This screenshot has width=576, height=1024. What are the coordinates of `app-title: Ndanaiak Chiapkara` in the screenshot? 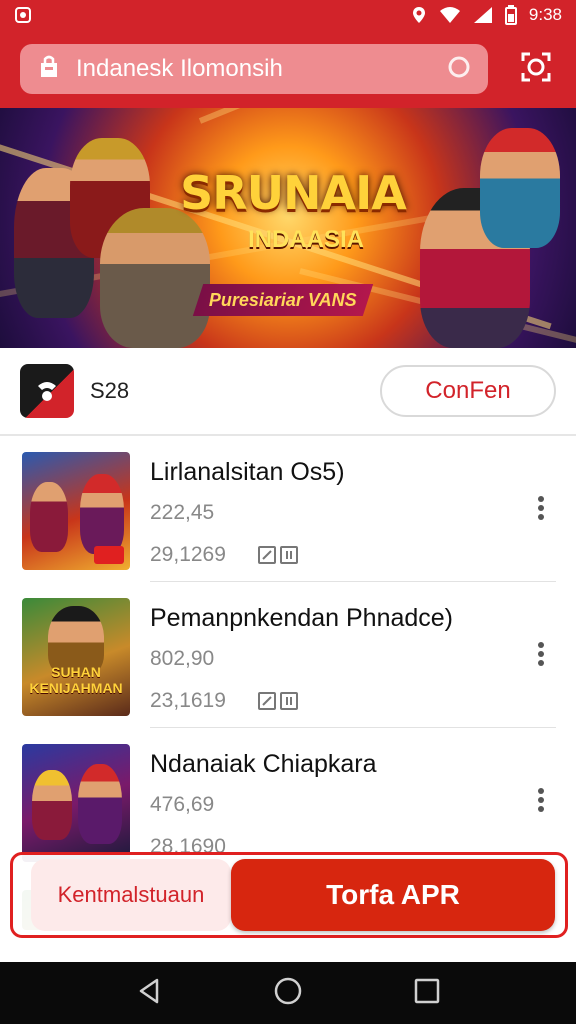 It's located at (263, 764).